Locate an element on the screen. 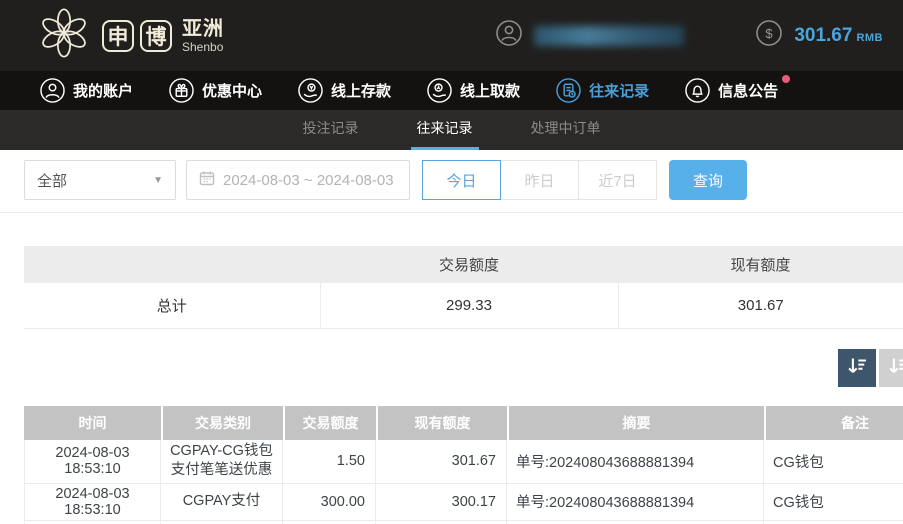 The width and height of the screenshot is (903, 524). top-header: 申 博 亚洲 Shenbo $ 301.67 RMB is located at coordinates (451, 35).